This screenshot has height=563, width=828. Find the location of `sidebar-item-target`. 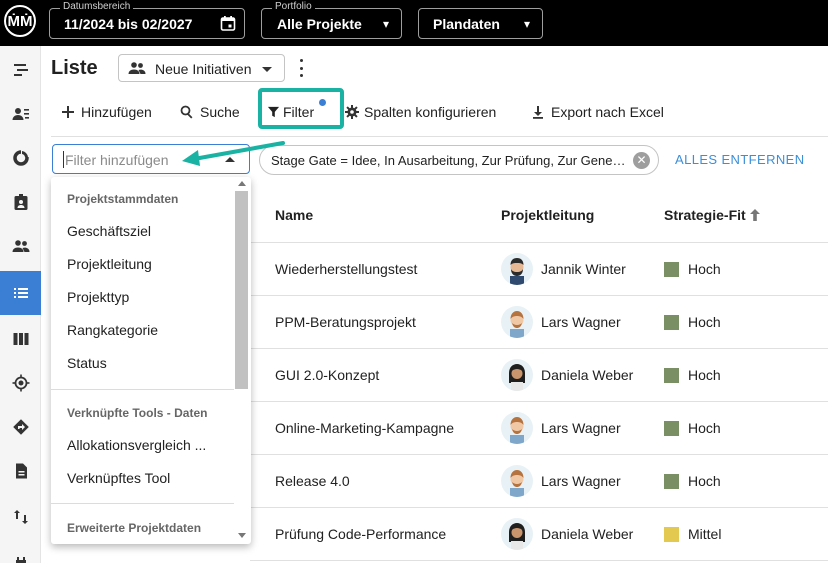

sidebar-item-target is located at coordinates (20, 383).